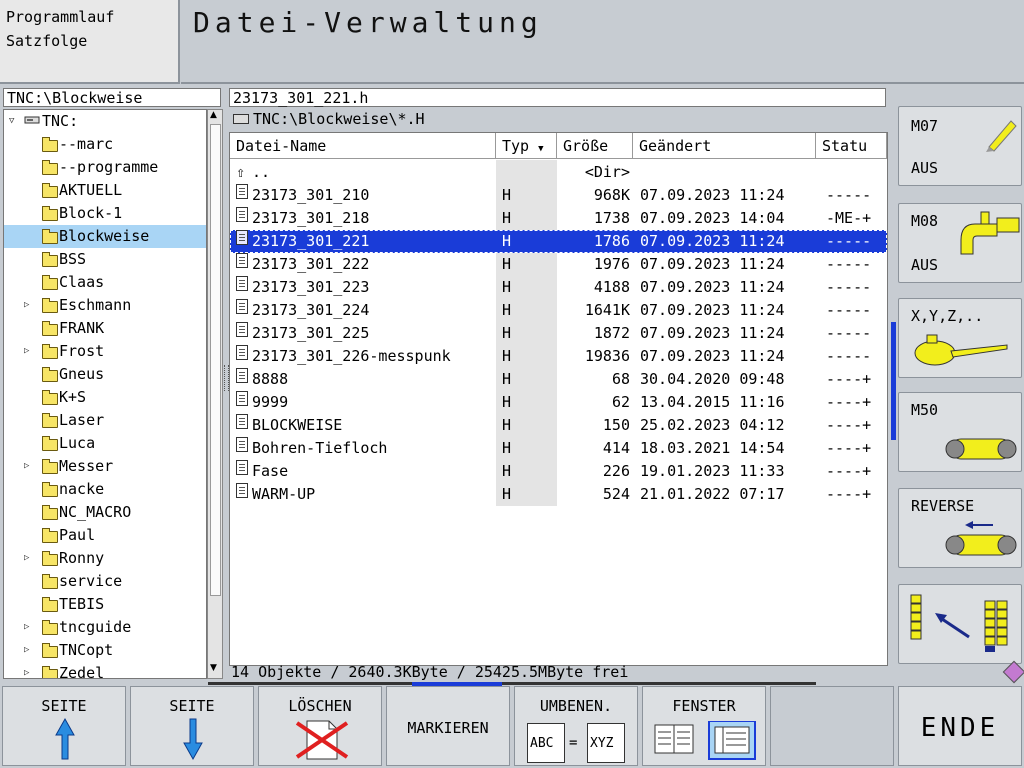 The image size is (1024, 768). Describe the element at coordinates (558, 241) in the screenshot. I see `file-row: 23173_301_221 H 1786 07.09.2023 11:24 -----` at that location.